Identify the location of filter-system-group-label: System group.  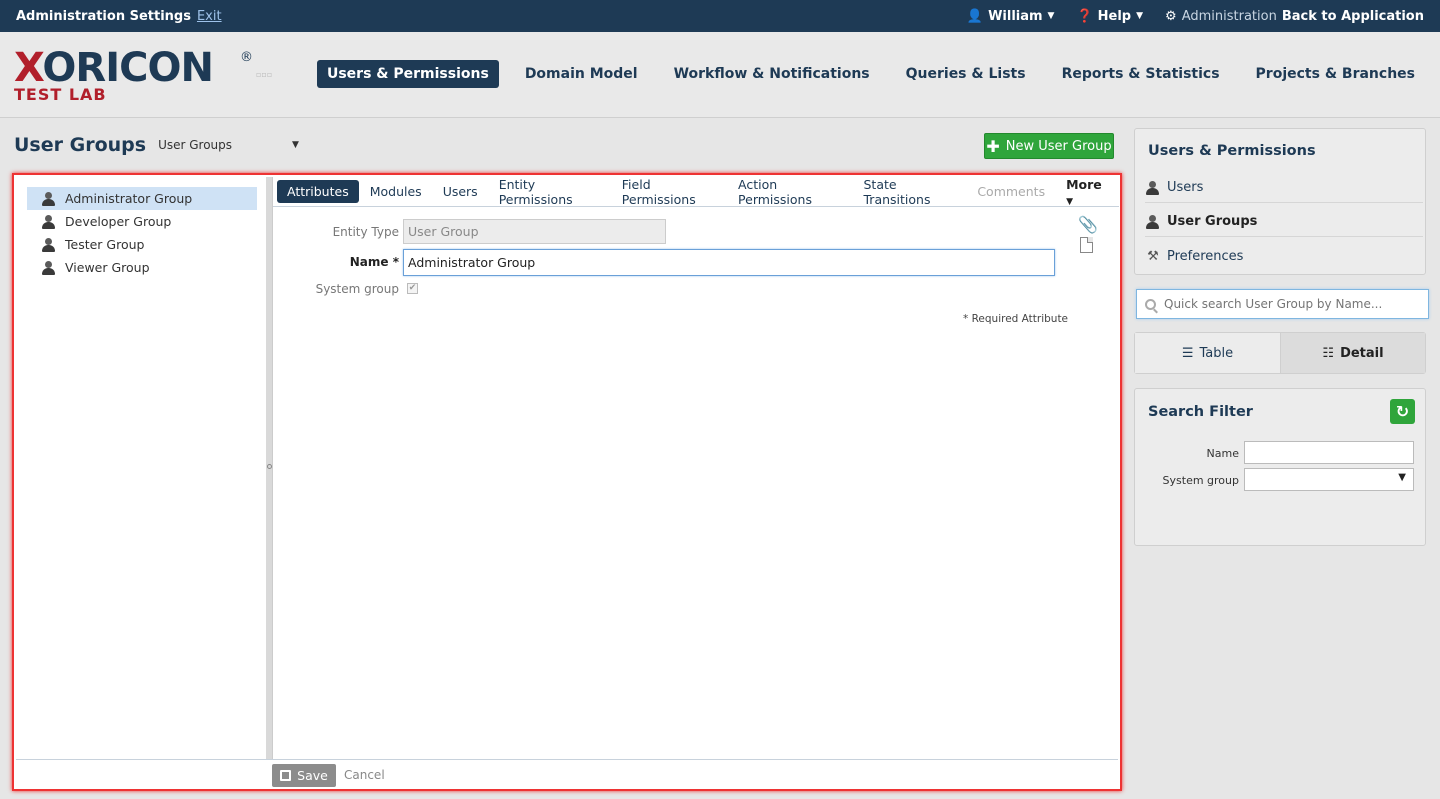
(1200, 480).